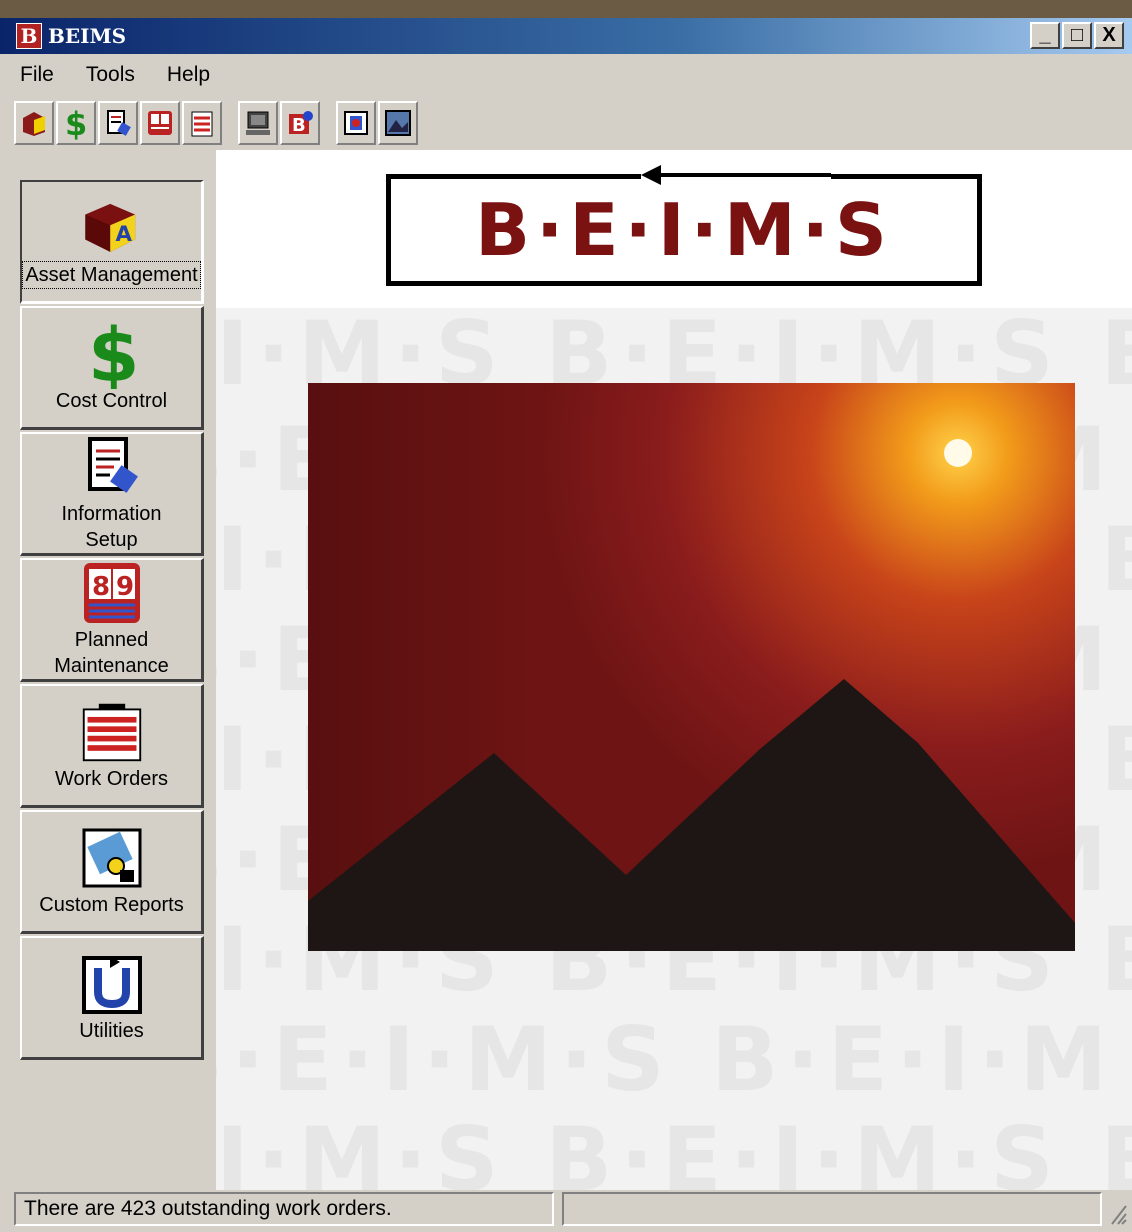 This screenshot has width=1132, height=1232. Describe the element at coordinates (736, 175) in the screenshot. I see `logo-arrow-icon` at that location.